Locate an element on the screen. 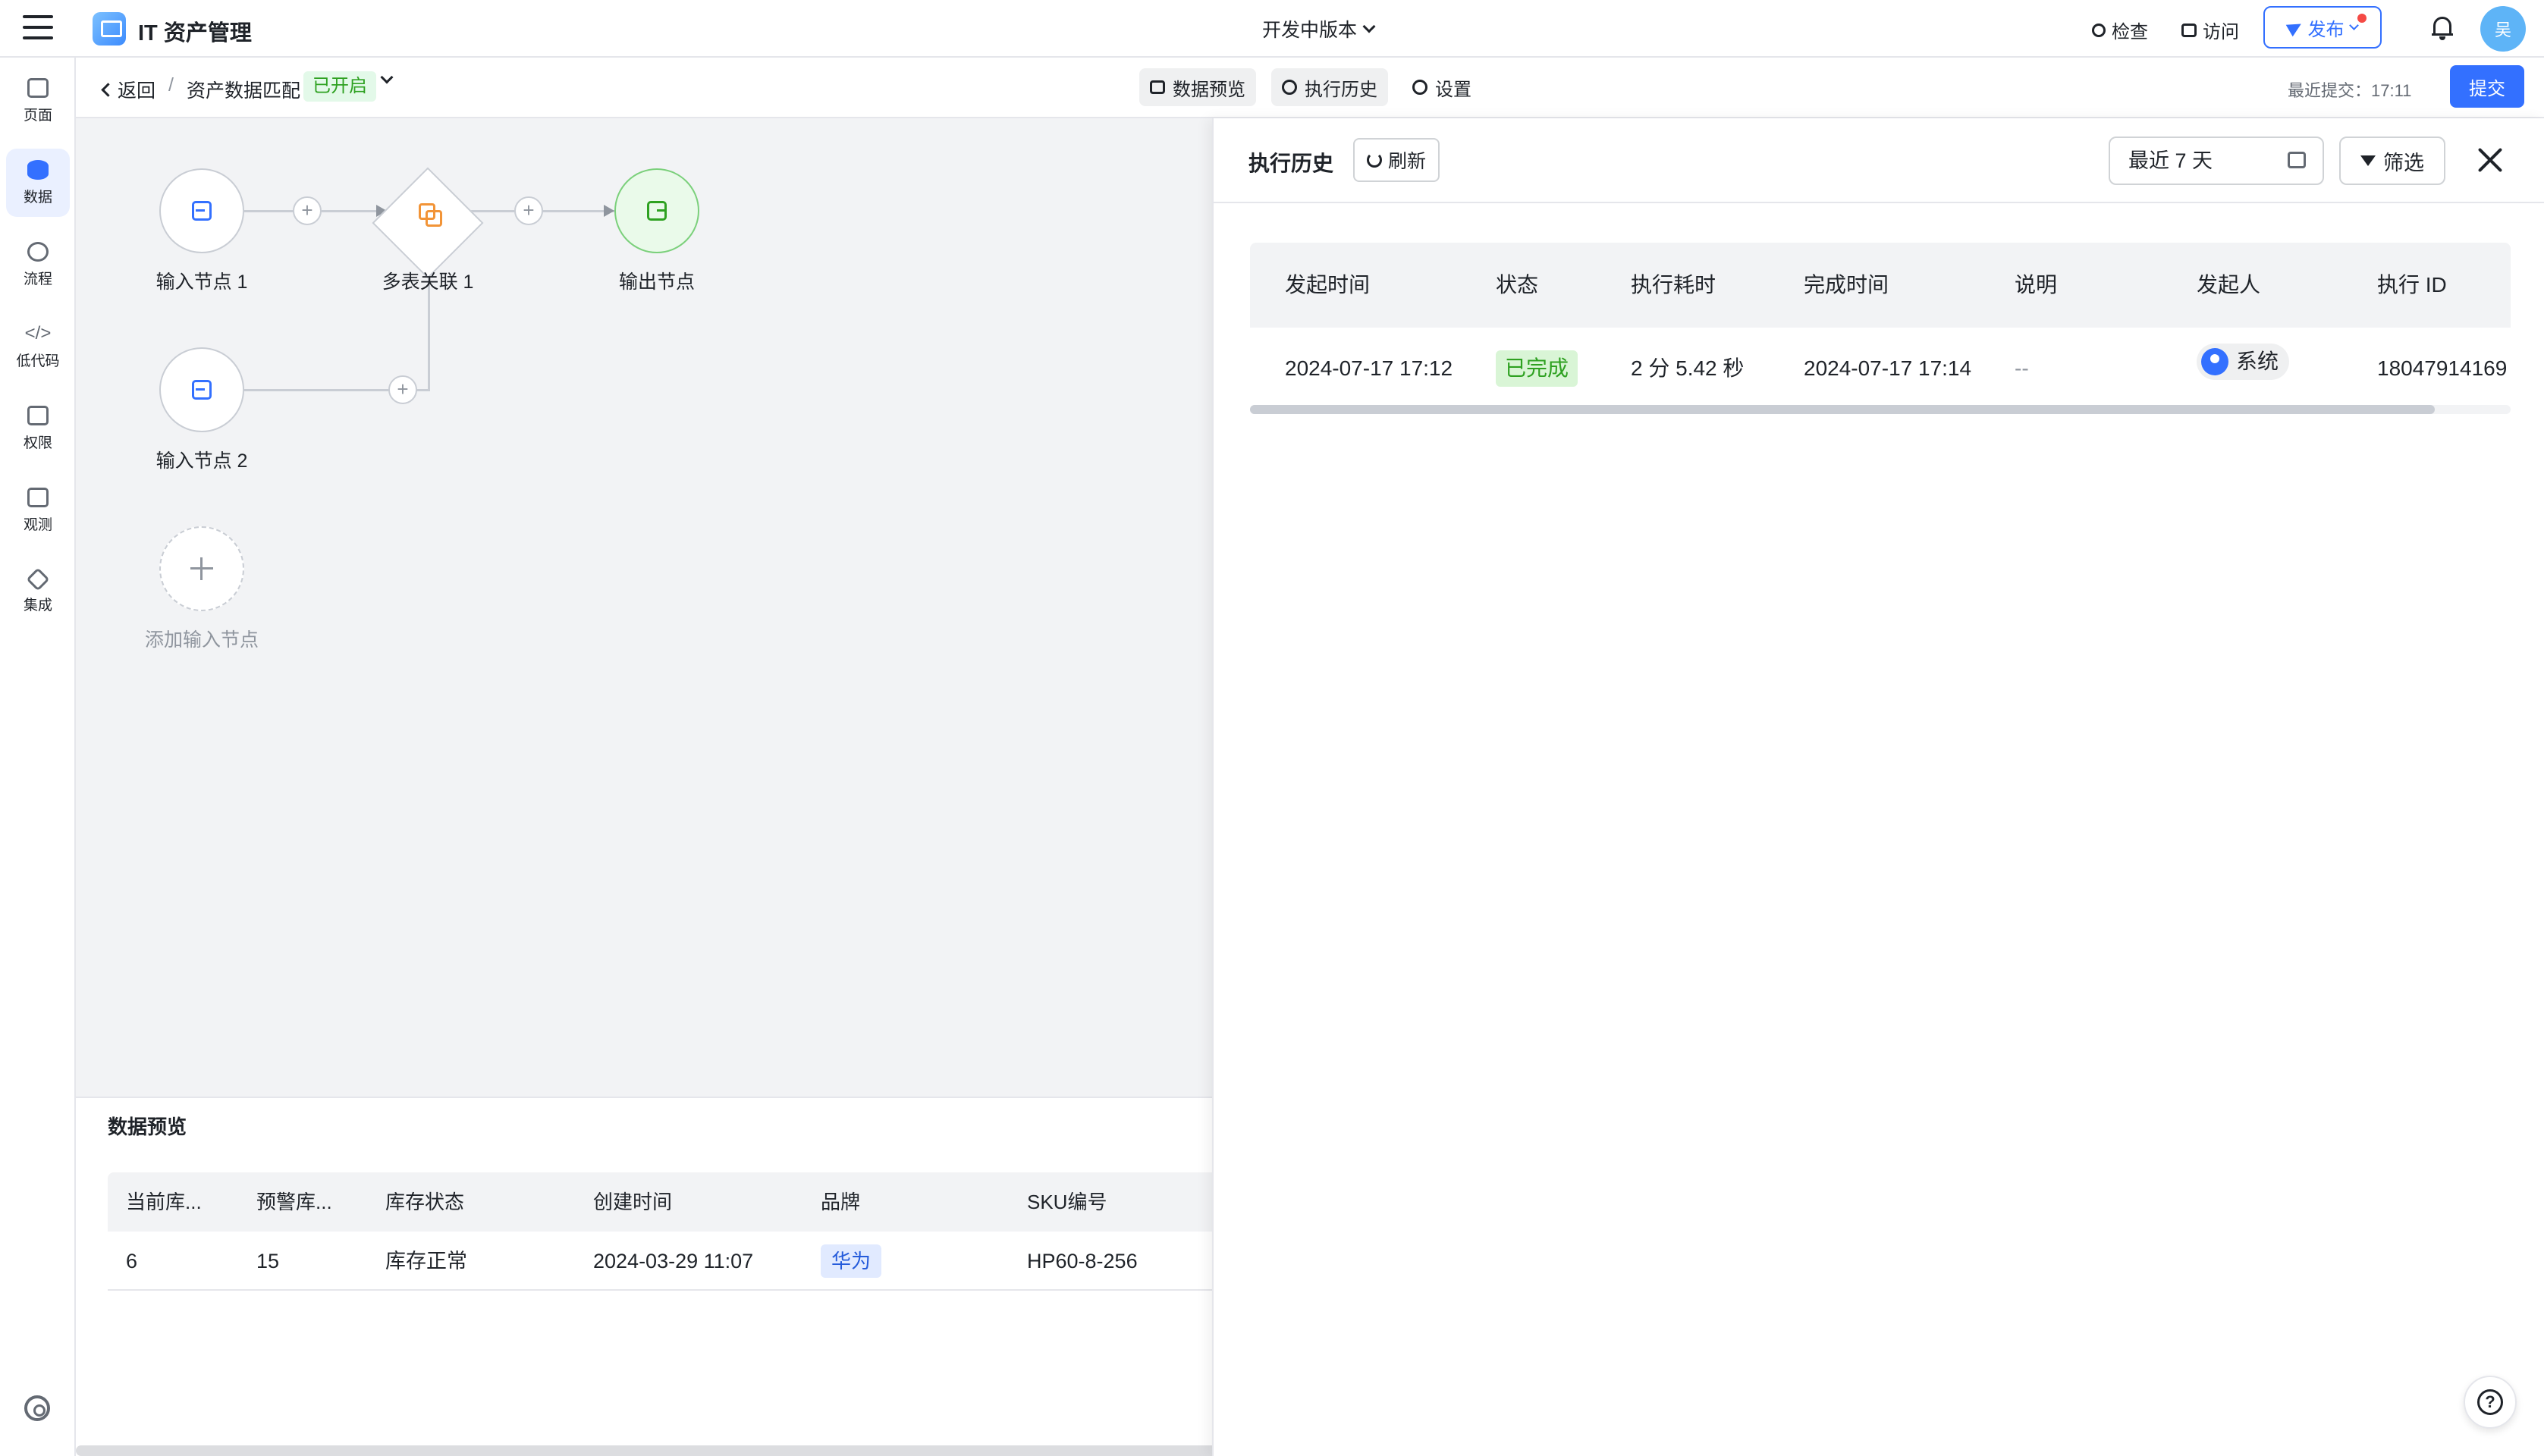  add-input-node-button is located at coordinates (201, 568).